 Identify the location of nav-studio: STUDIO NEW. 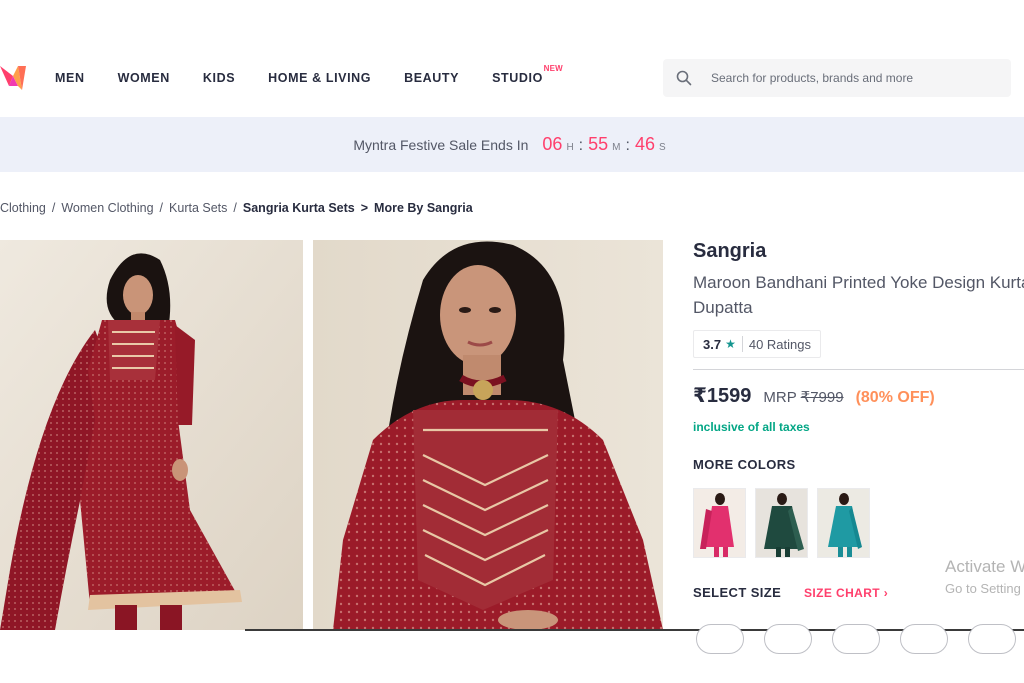
(527, 74).